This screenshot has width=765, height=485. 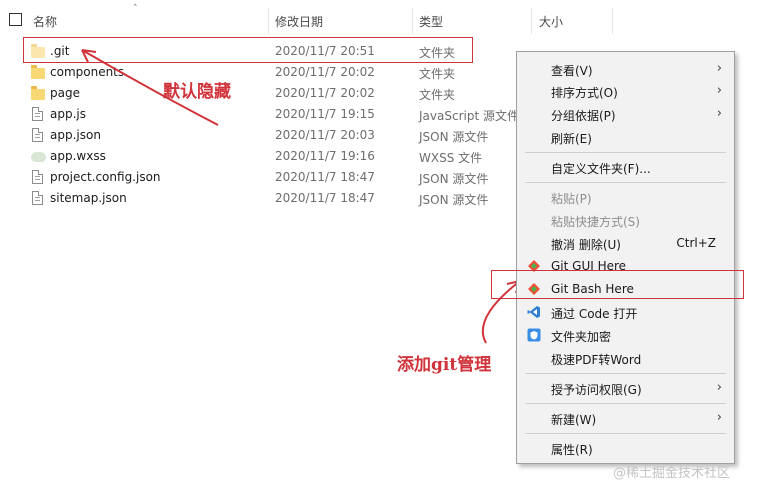 I want to click on menu-item-grant-access: 授予访问权限(G) ›, so click(x=625, y=388).